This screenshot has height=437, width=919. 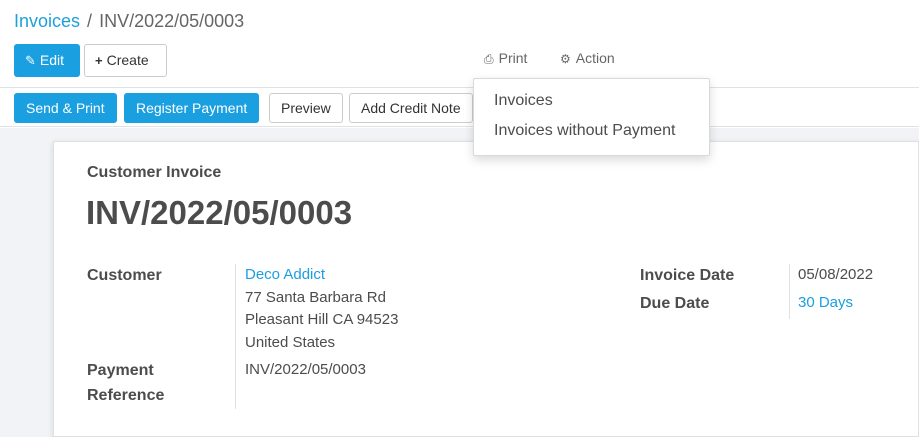 I want to click on customer-address-line: 77 Santa Barbara Rd, so click(x=315, y=297).